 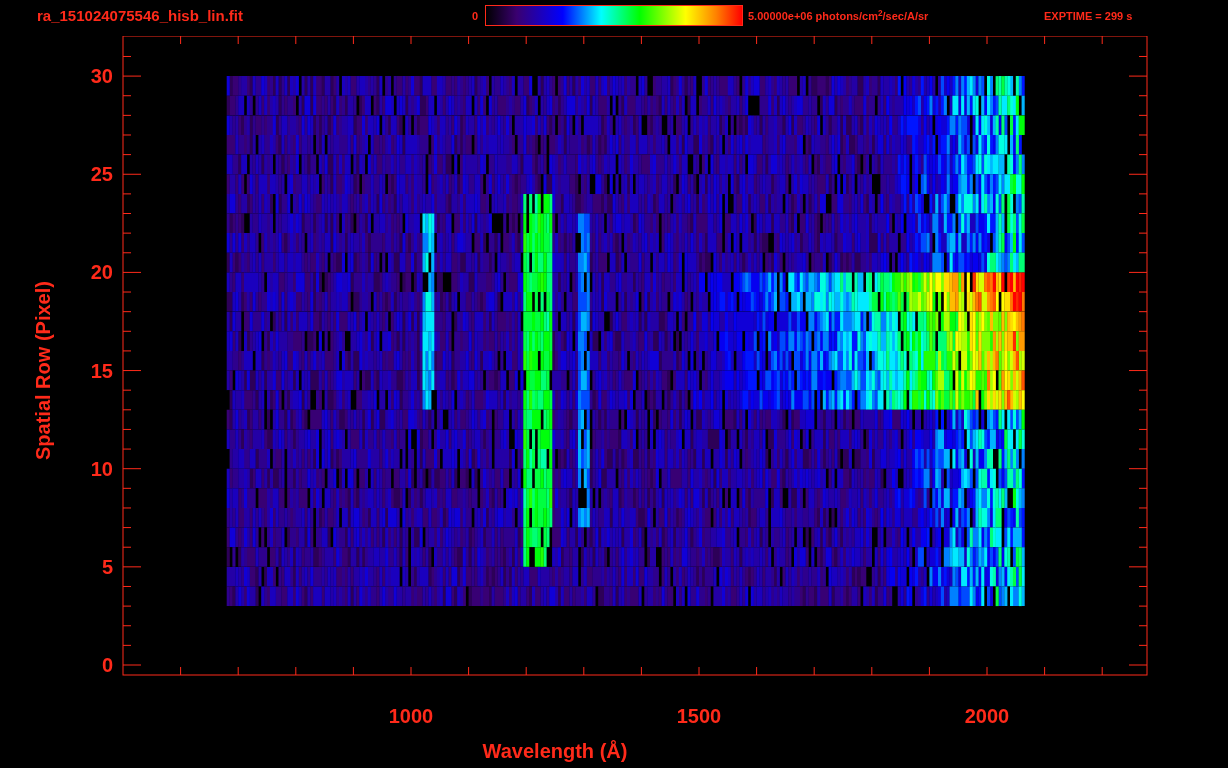 What do you see at coordinates (839, 15) in the screenshot?
I see `colorbar-max-label: 5.00000e+06 photons/cm$^{2}$/sec/A/sr` at bounding box center [839, 15].